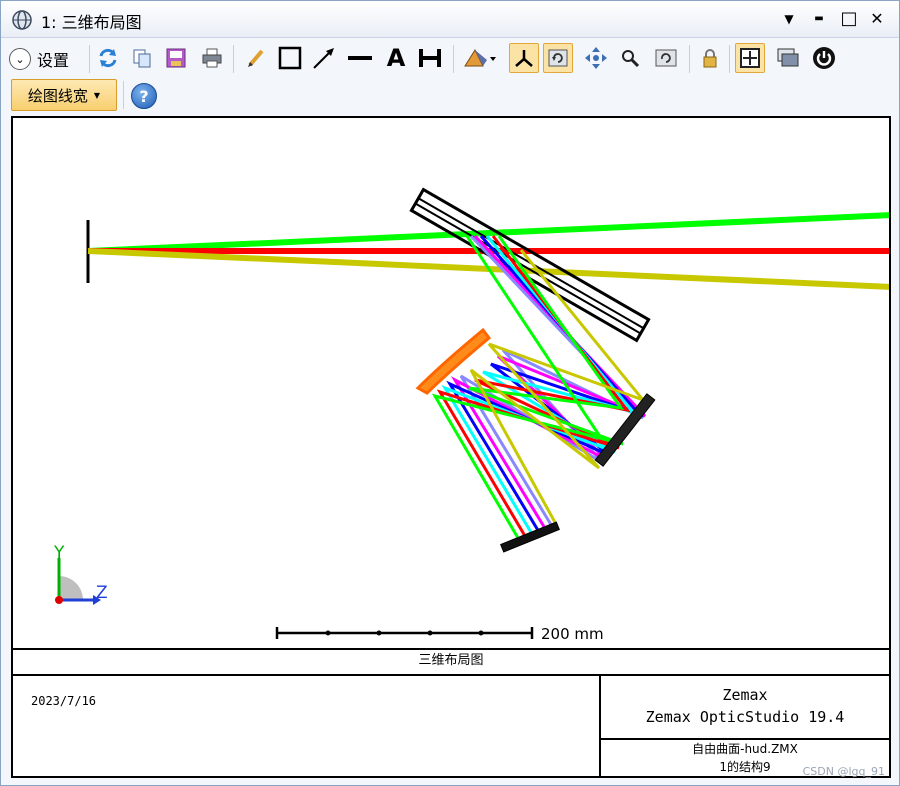 This screenshot has width=900, height=786. Describe the element at coordinates (307, 725) in the screenshot. I see `info-panel-left: 2023/7/16` at that location.